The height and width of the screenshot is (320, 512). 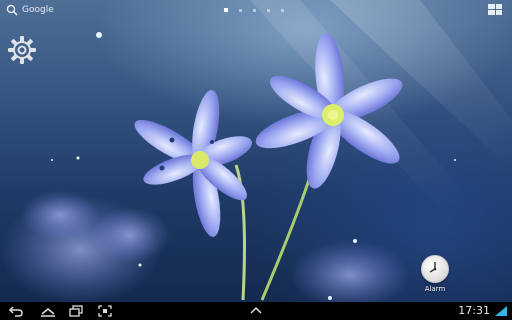 I want to click on signal-icon, so click(x=501, y=311).